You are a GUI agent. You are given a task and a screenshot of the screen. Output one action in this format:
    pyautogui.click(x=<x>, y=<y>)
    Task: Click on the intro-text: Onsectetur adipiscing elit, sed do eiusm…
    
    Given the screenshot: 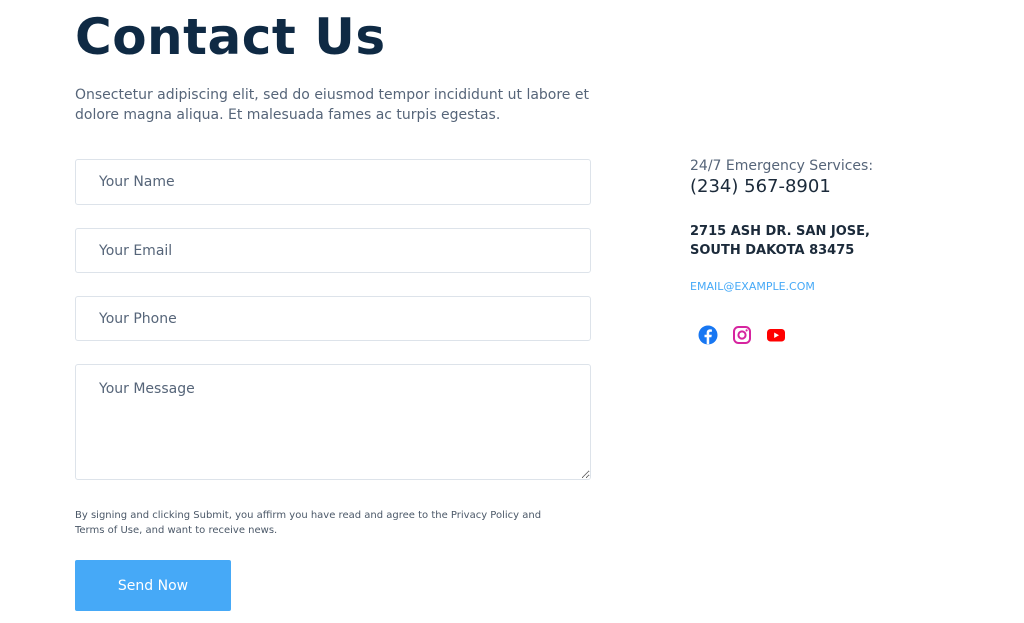 What is the action you would take?
    pyautogui.click(x=332, y=105)
    